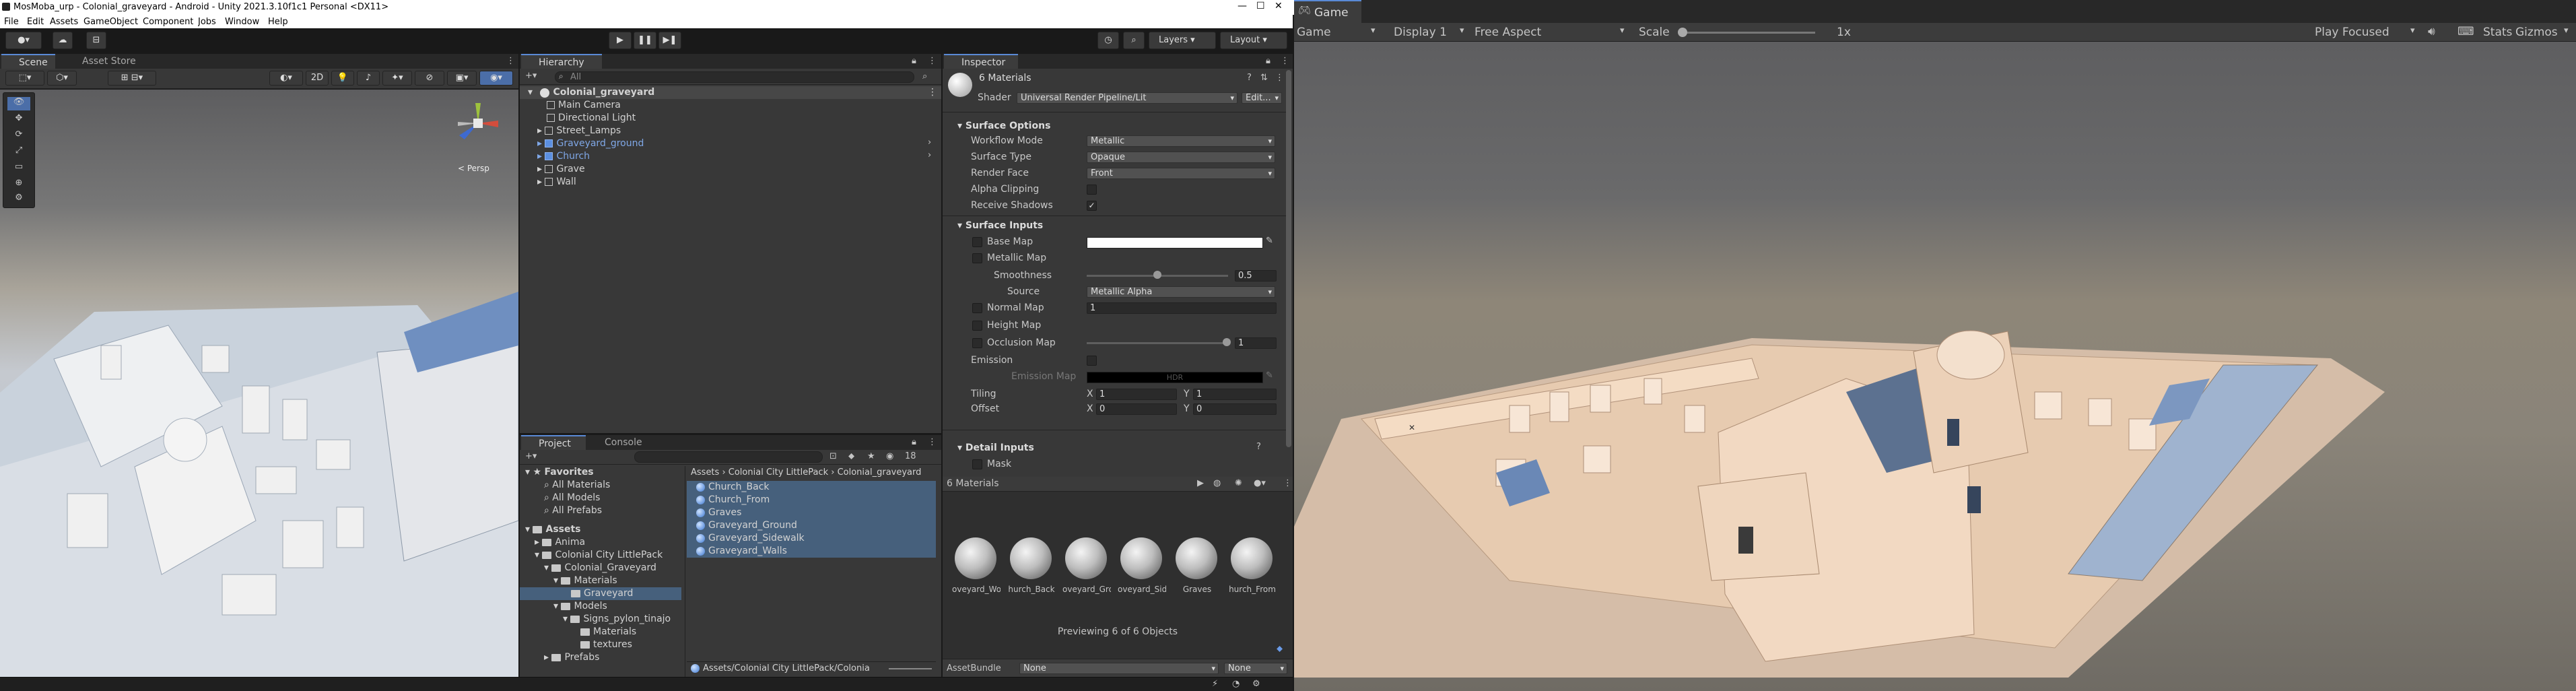  I want to click on tree-item: ▾ ★ Favorites, so click(559, 473).